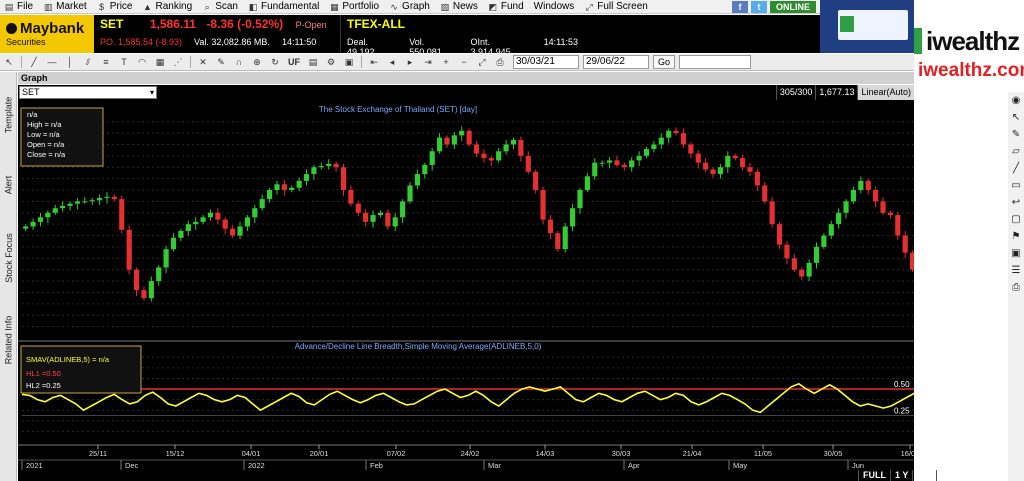 The image size is (1024, 481). I want to click on scale-select: Linear(Auto), so click(885, 92).